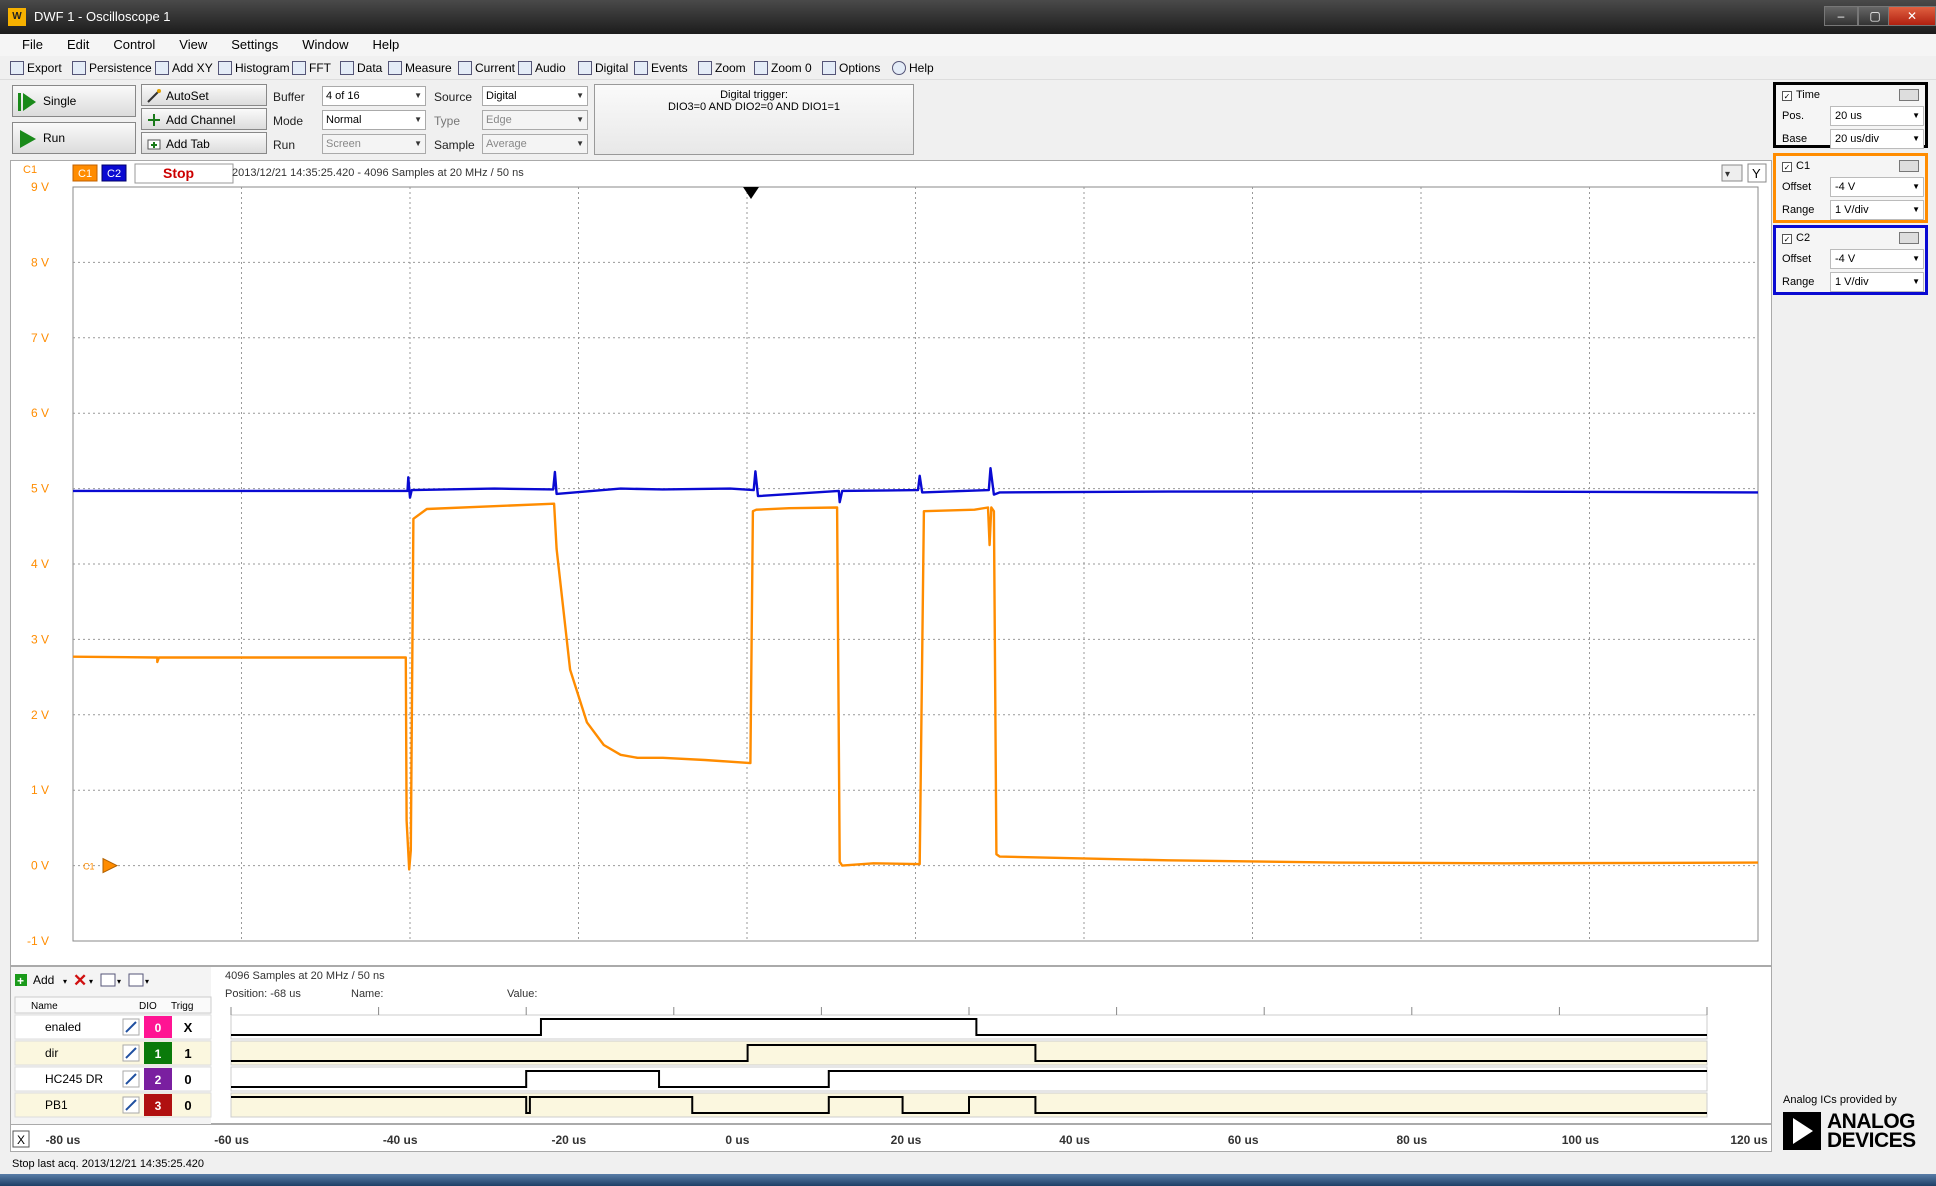 The height and width of the screenshot is (1186, 1936). I want to click on digital-icon, so click(585, 68).